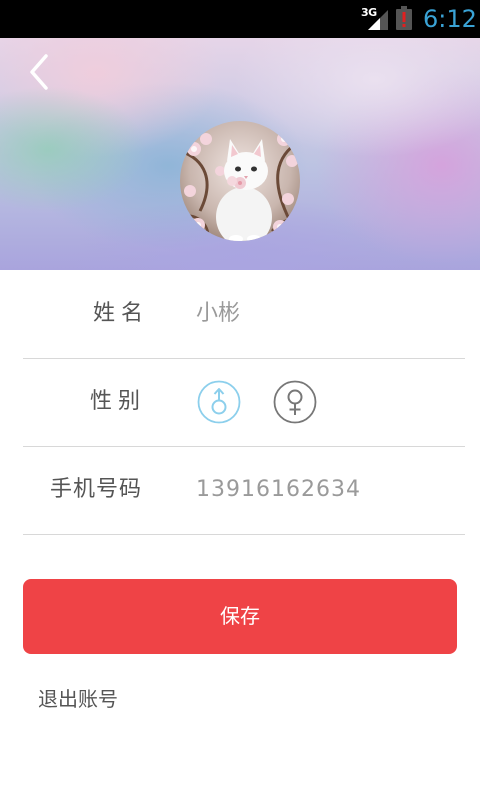 The image size is (480, 800). What do you see at coordinates (404, 18) in the screenshot?
I see `battery-alert-icon` at bounding box center [404, 18].